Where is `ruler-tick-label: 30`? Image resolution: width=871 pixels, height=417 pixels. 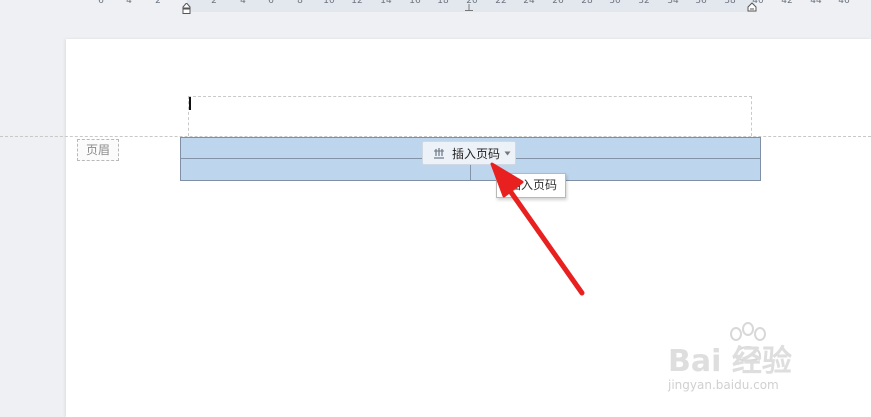 ruler-tick-label: 30 is located at coordinates (615, 3).